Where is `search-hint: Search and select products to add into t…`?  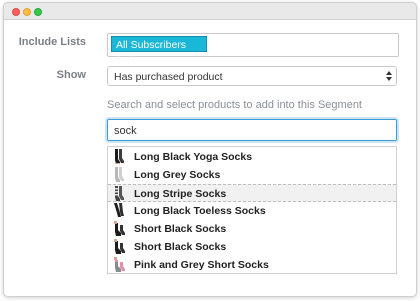 search-hint: Search and select products to add into t… is located at coordinates (234, 105).